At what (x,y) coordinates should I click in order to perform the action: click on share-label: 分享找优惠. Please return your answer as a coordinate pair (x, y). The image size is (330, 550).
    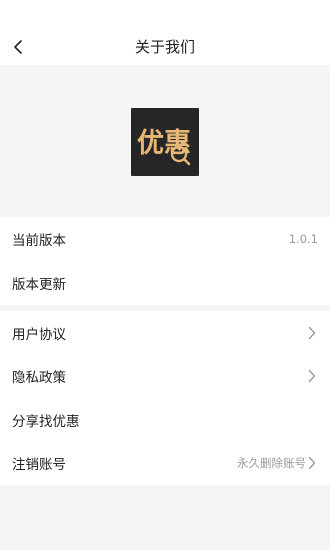
    Looking at the image, I should click on (46, 421).